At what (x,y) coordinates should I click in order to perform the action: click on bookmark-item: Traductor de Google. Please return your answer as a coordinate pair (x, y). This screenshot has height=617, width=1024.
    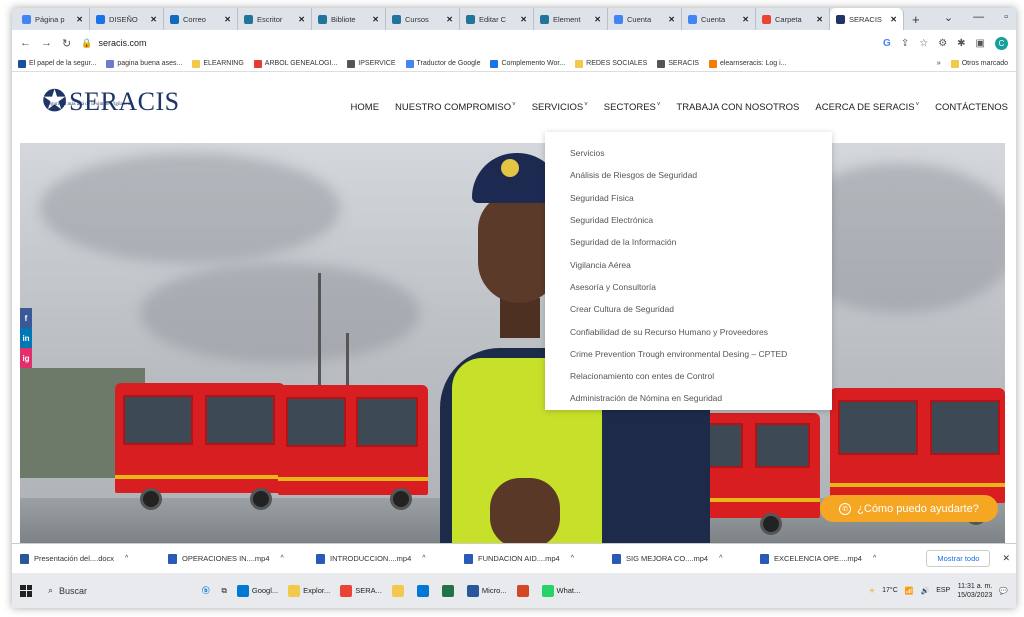
    Looking at the image, I should click on (442, 63).